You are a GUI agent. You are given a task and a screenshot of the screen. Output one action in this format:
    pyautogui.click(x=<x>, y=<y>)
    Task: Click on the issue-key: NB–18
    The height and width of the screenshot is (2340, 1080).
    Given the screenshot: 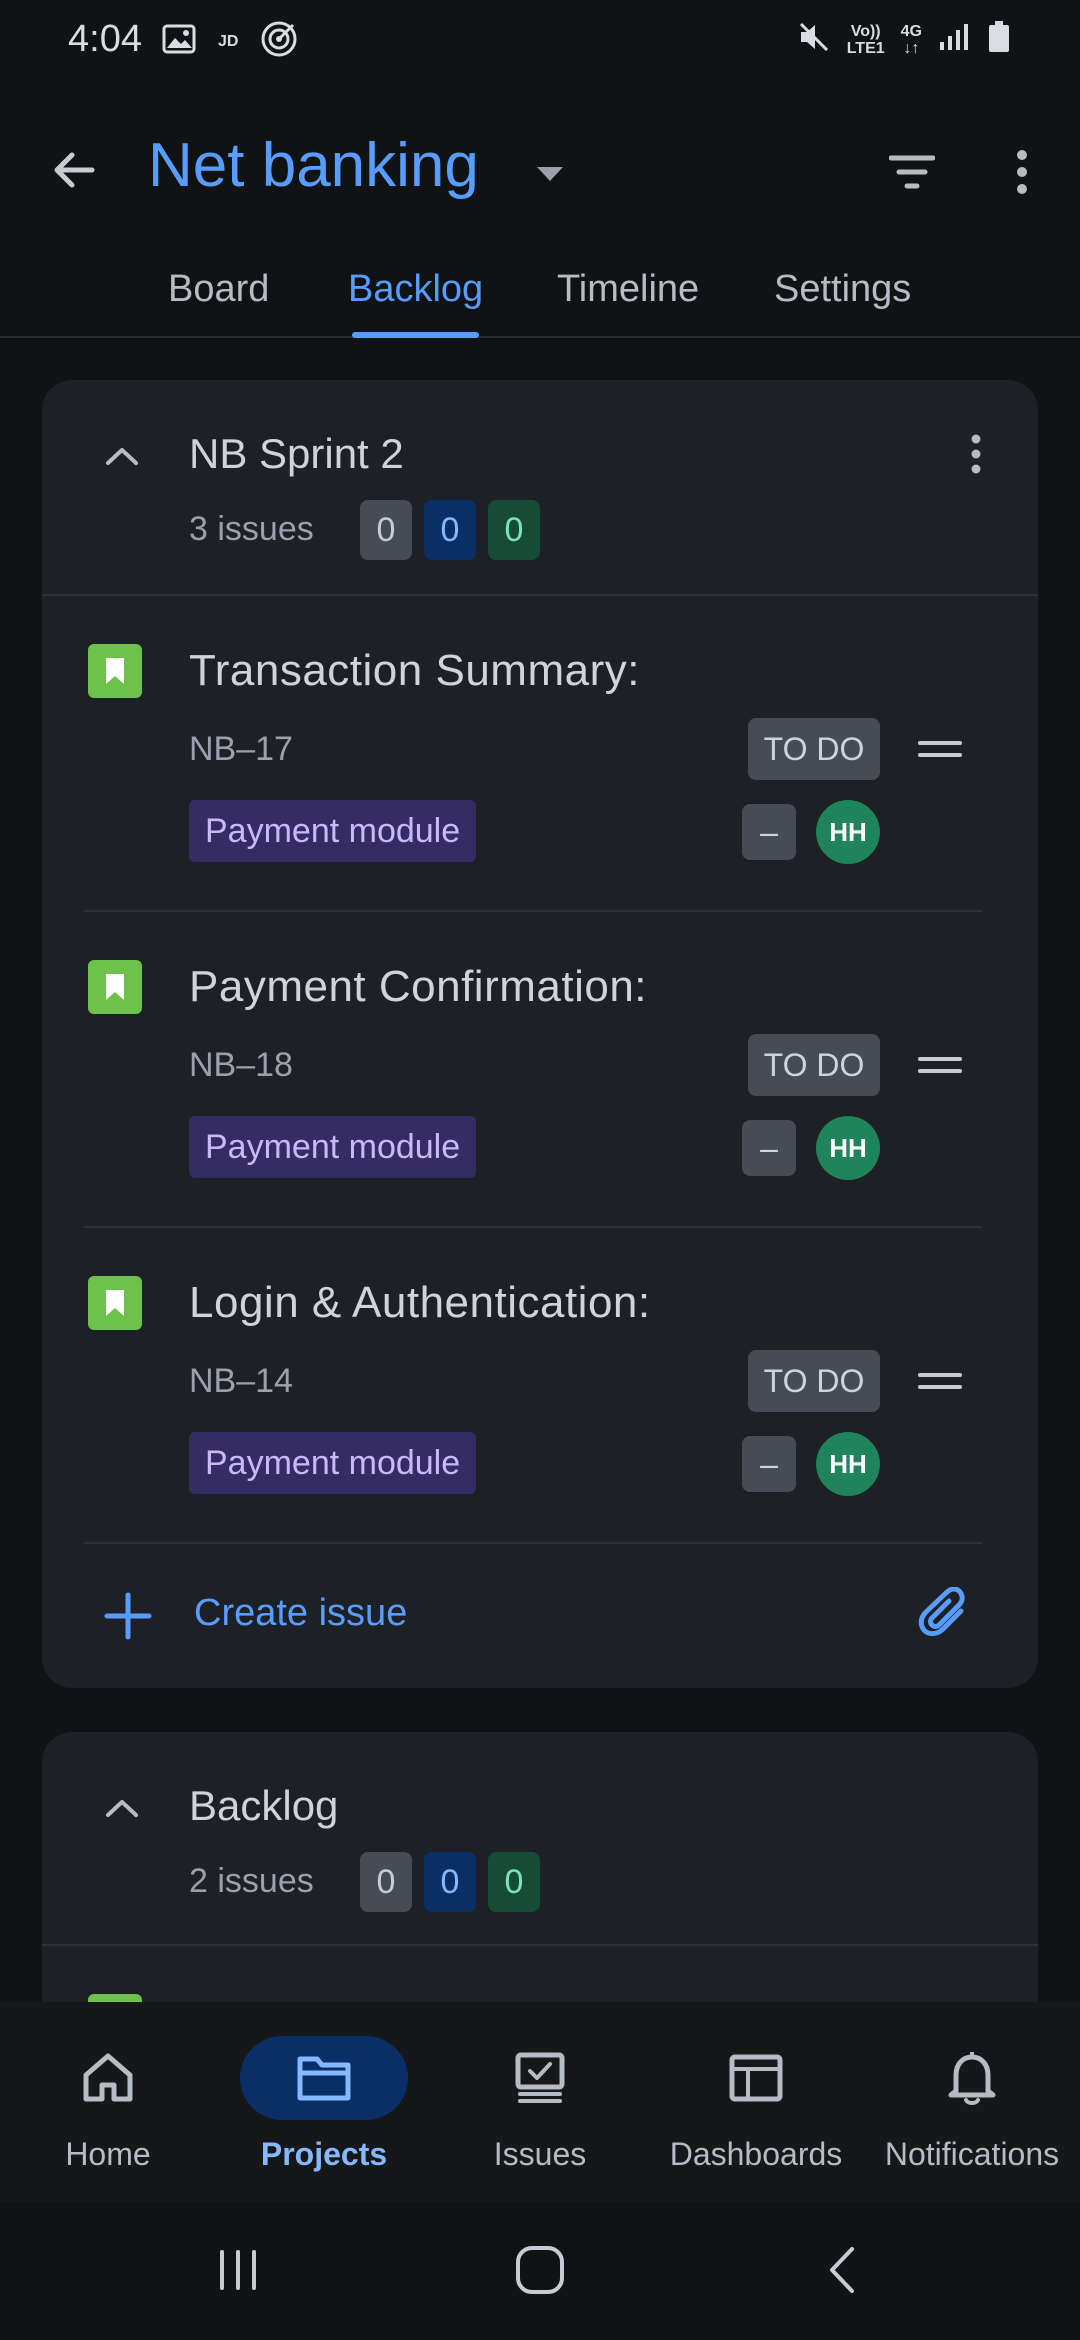 What is the action you would take?
    pyautogui.click(x=241, y=1065)
    